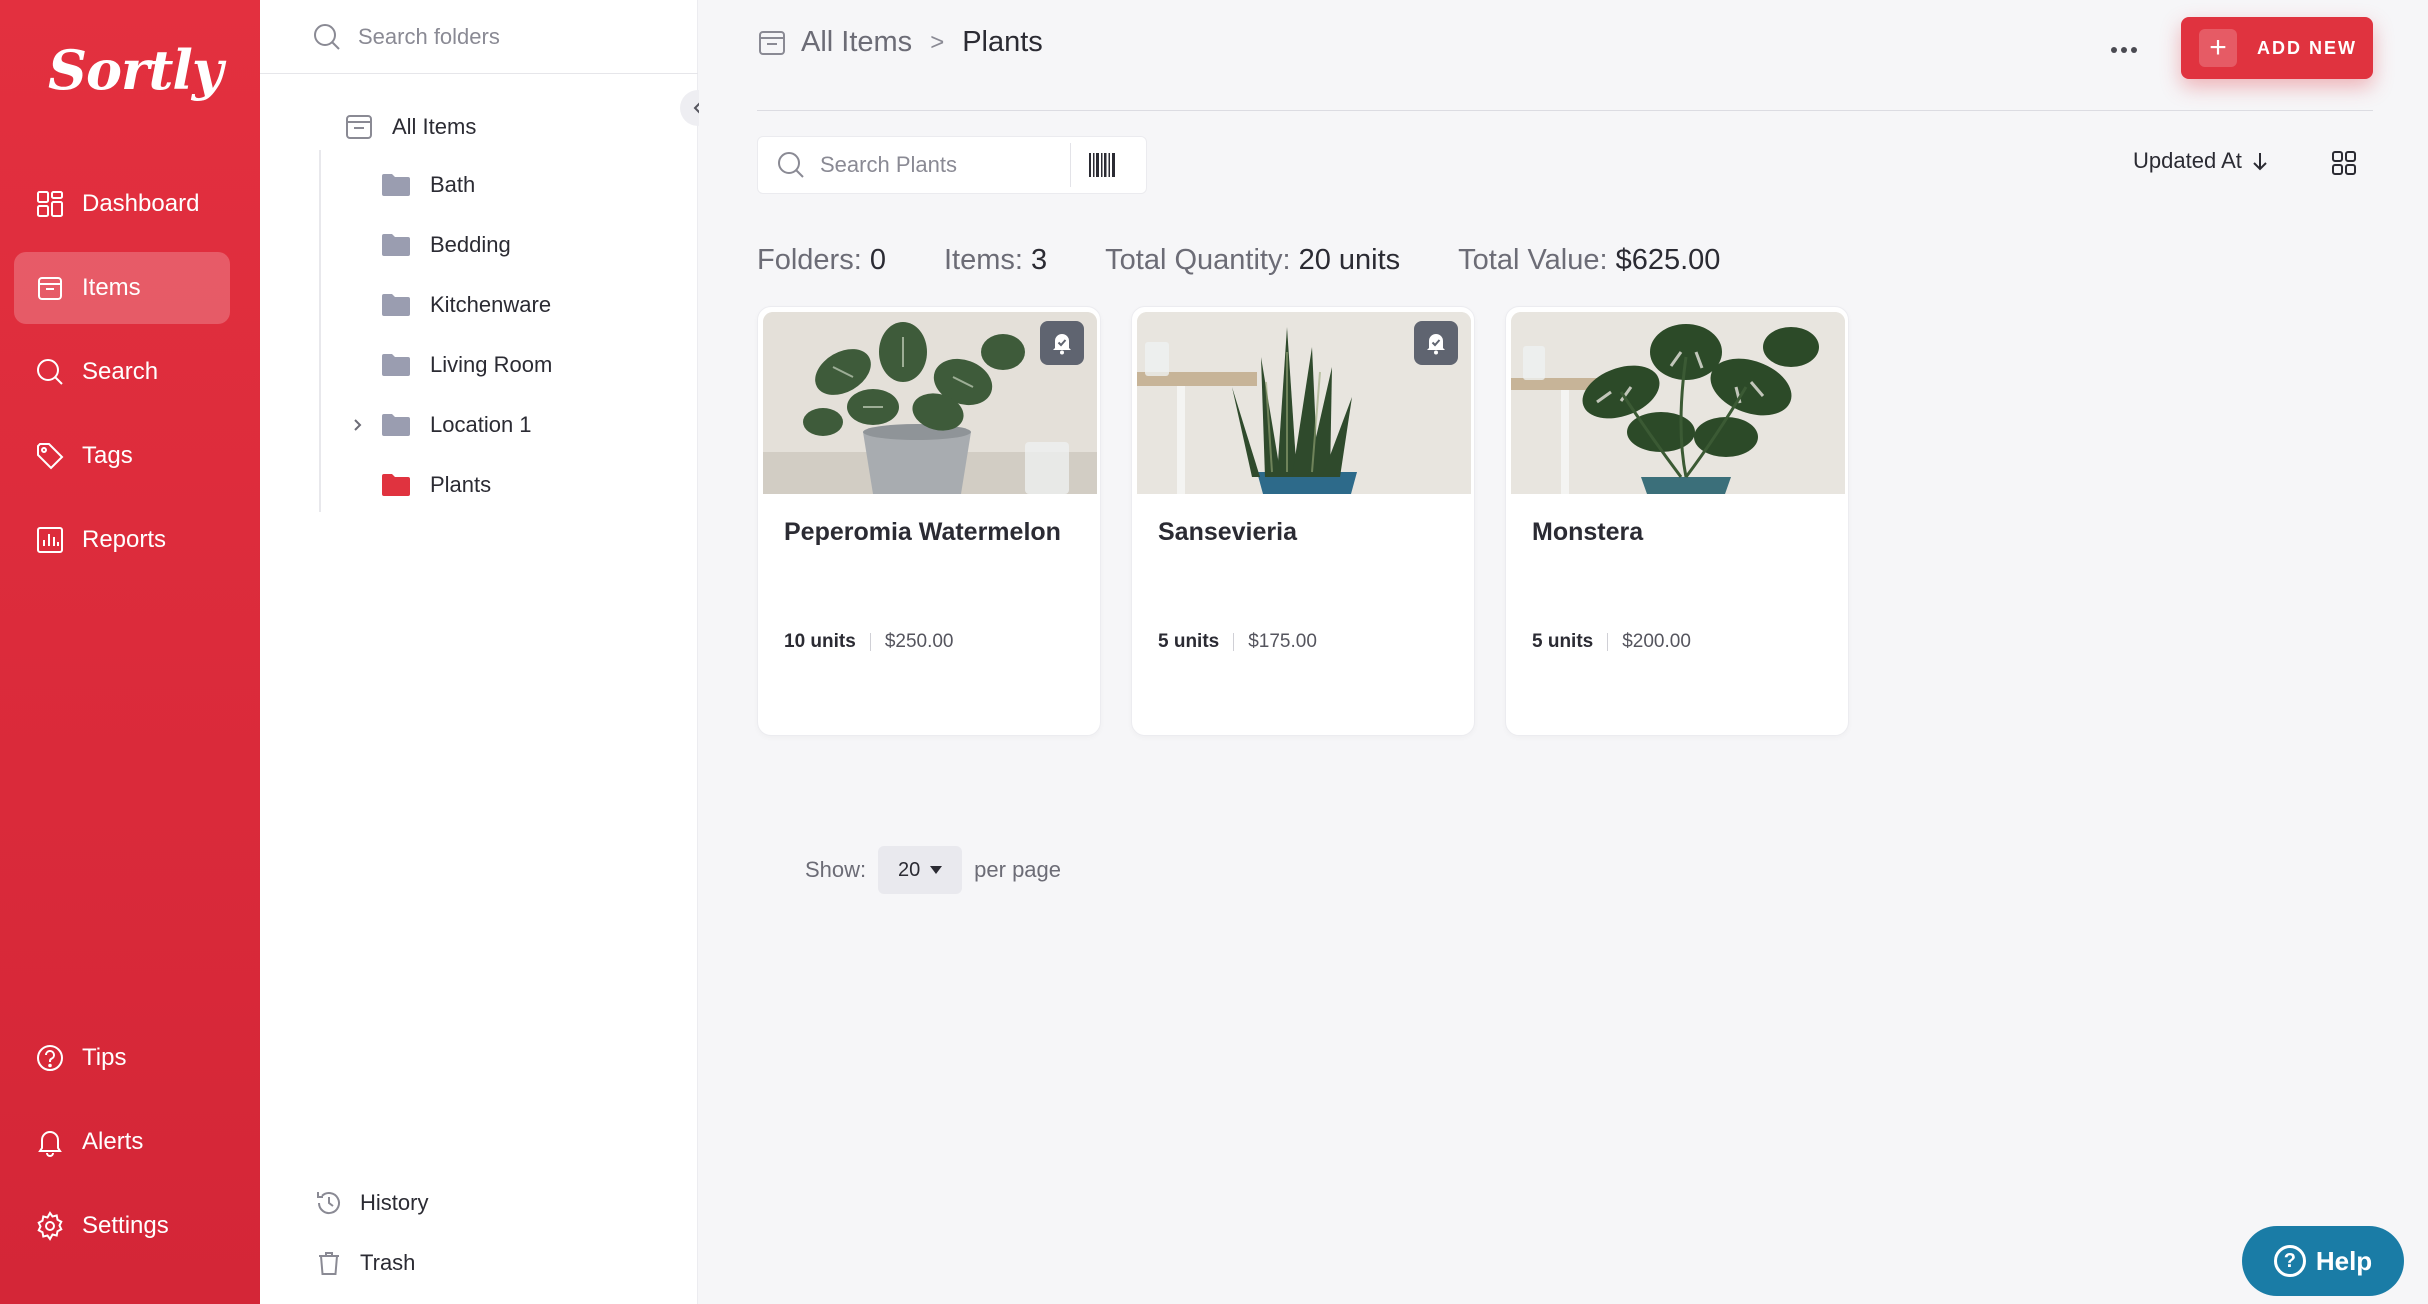 This screenshot has height=1304, width=2428. I want to click on item-card: Peperomia Watermelon 10 units $250.00, so click(929, 521).